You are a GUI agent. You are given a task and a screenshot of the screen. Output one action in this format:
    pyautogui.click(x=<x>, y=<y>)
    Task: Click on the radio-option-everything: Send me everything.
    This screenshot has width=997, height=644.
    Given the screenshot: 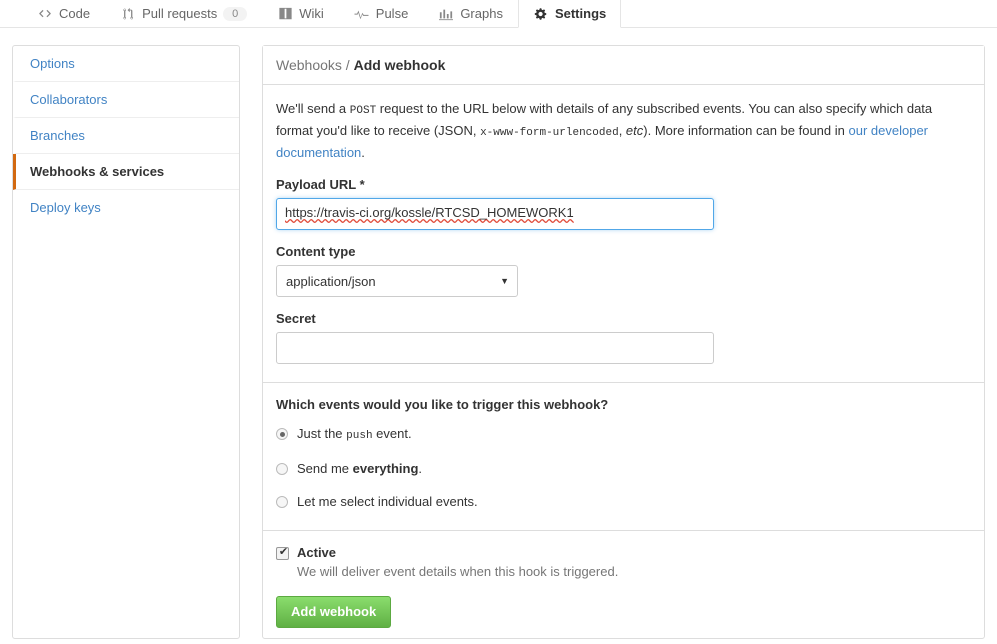 What is the action you would take?
    pyautogui.click(x=623, y=469)
    